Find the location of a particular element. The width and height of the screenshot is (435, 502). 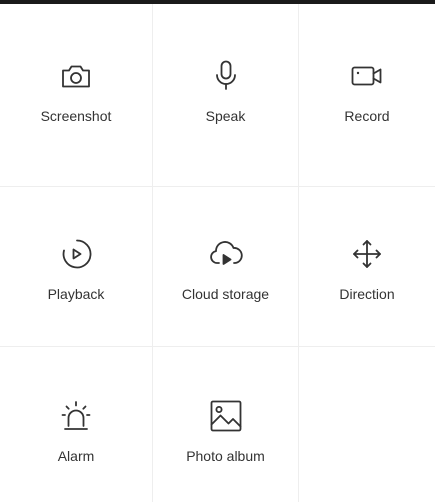

playback-icon is located at coordinates (76, 254).